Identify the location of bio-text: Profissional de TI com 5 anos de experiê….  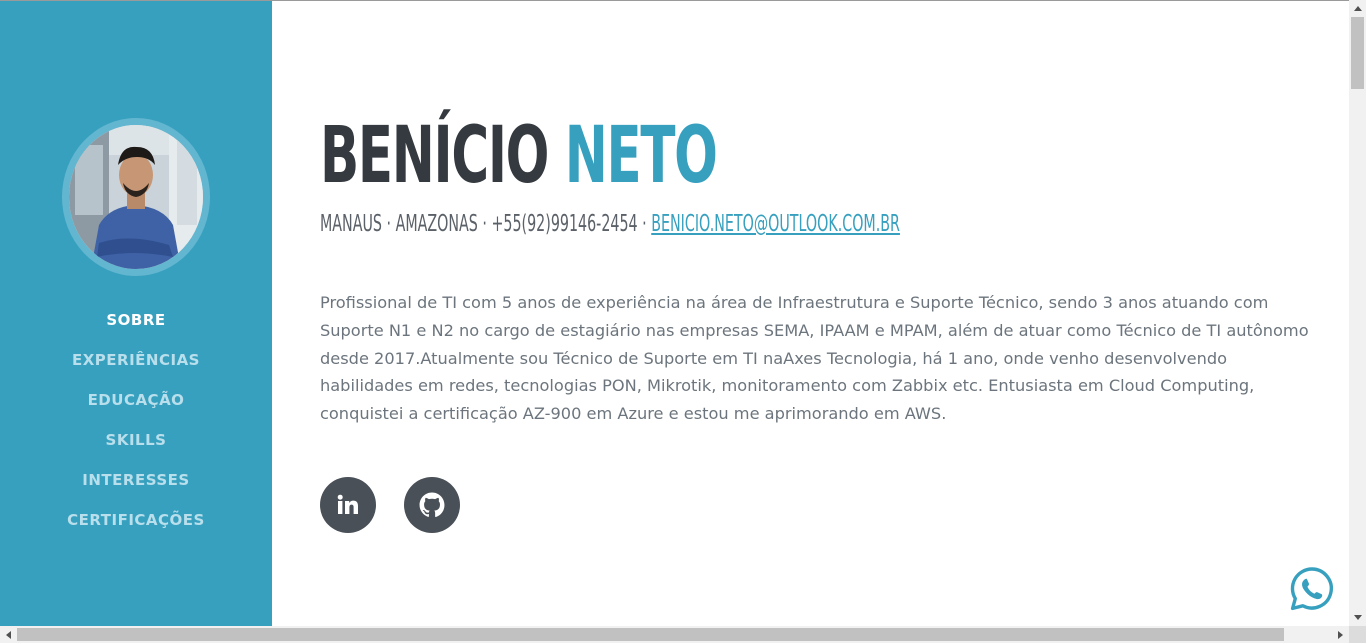
(814, 358).